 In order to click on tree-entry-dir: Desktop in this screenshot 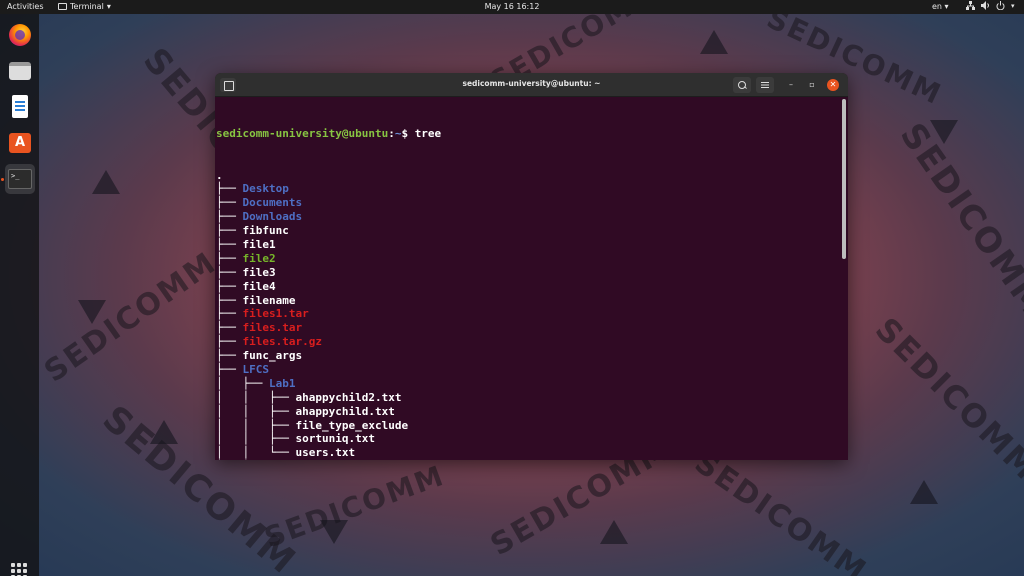, I will do `click(265, 189)`.